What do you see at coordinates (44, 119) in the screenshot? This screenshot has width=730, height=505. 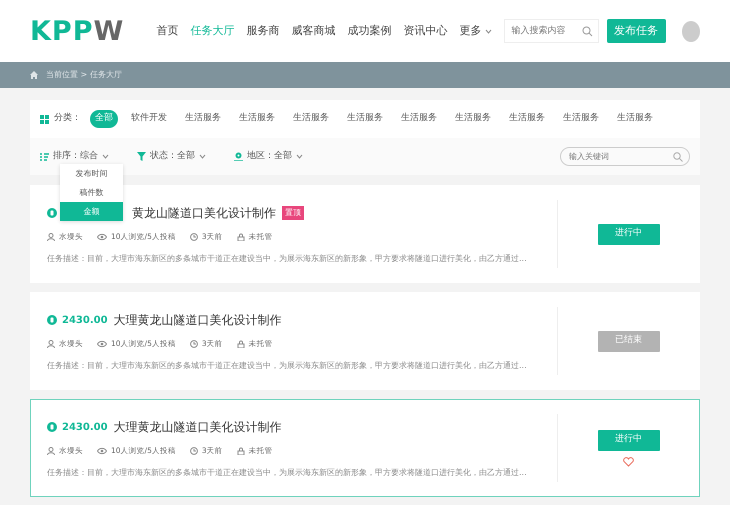 I see `grid-icon` at bounding box center [44, 119].